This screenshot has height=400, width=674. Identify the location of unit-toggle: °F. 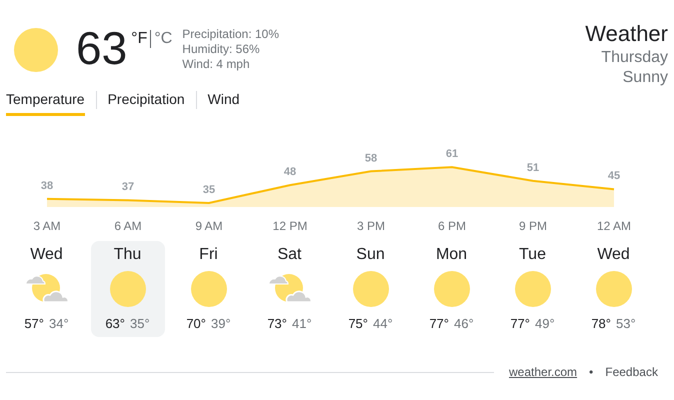
(139, 39).